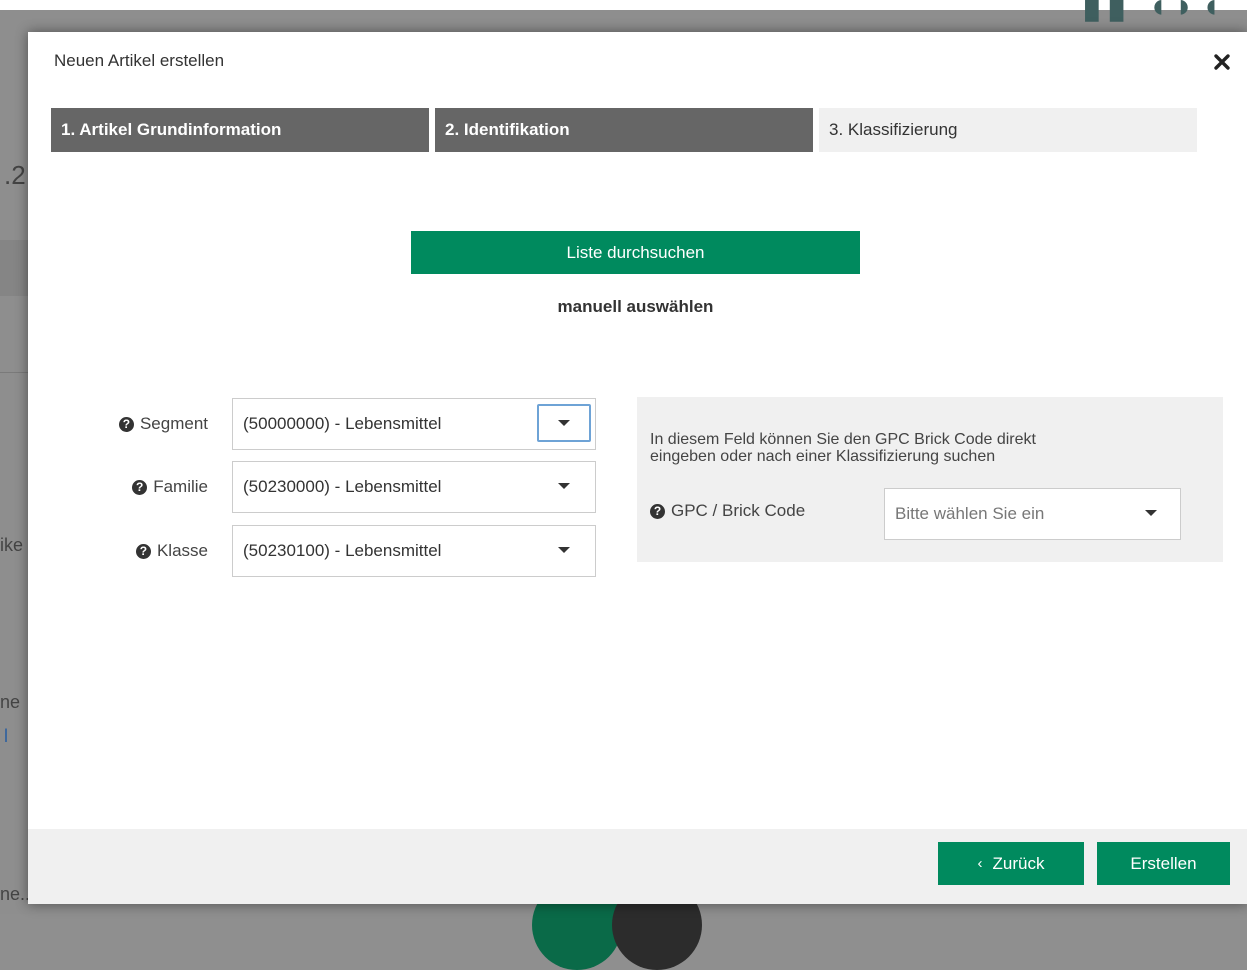 This screenshot has height=970, width=1247. What do you see at coordinates (240, 130) in the screenshot?
I see `step-artikel-grundinformation: 1. Artikel Grundinformation` at bounding box center [240, 130].